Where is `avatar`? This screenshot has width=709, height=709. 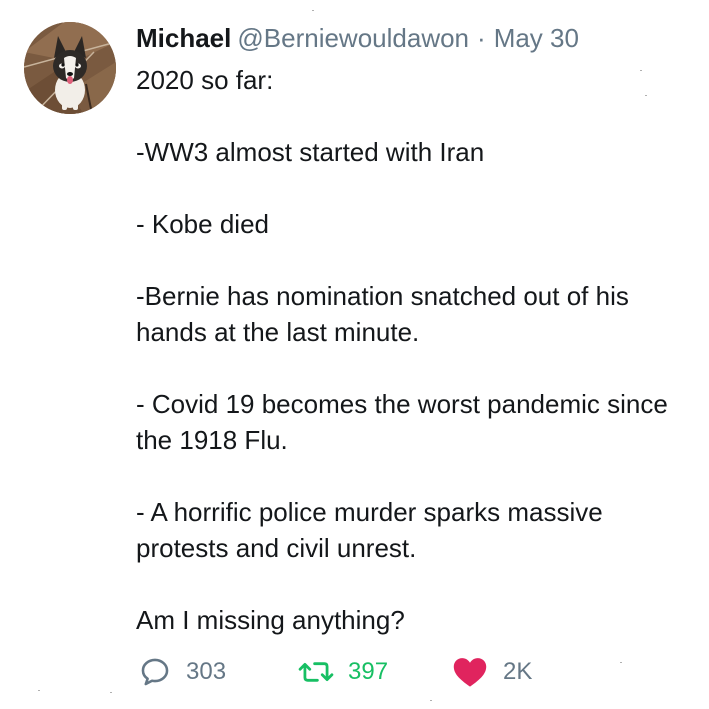
avatar is located at coordinates (70, 68).